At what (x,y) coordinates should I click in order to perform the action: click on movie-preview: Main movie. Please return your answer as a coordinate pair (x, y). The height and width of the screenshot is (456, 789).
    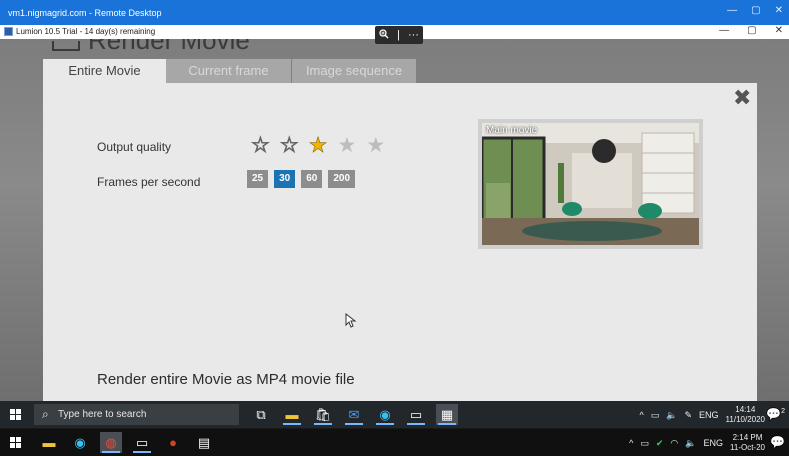
    Looking at the image, I should click on (590, 184).